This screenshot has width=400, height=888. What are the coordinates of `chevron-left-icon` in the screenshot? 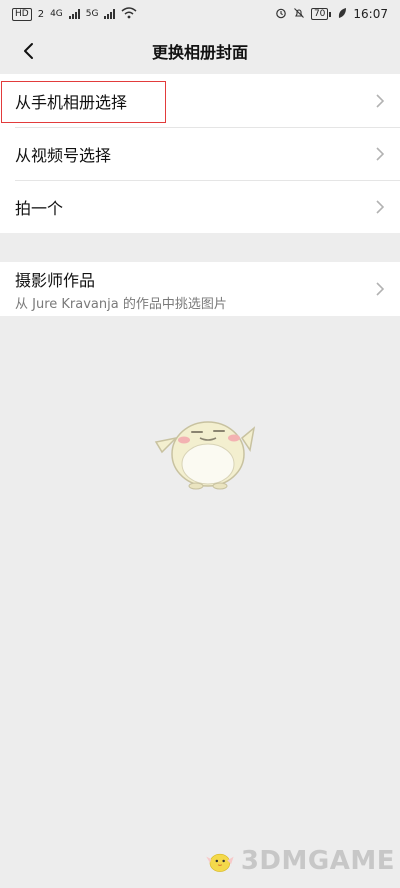 It's located at (28, 51).